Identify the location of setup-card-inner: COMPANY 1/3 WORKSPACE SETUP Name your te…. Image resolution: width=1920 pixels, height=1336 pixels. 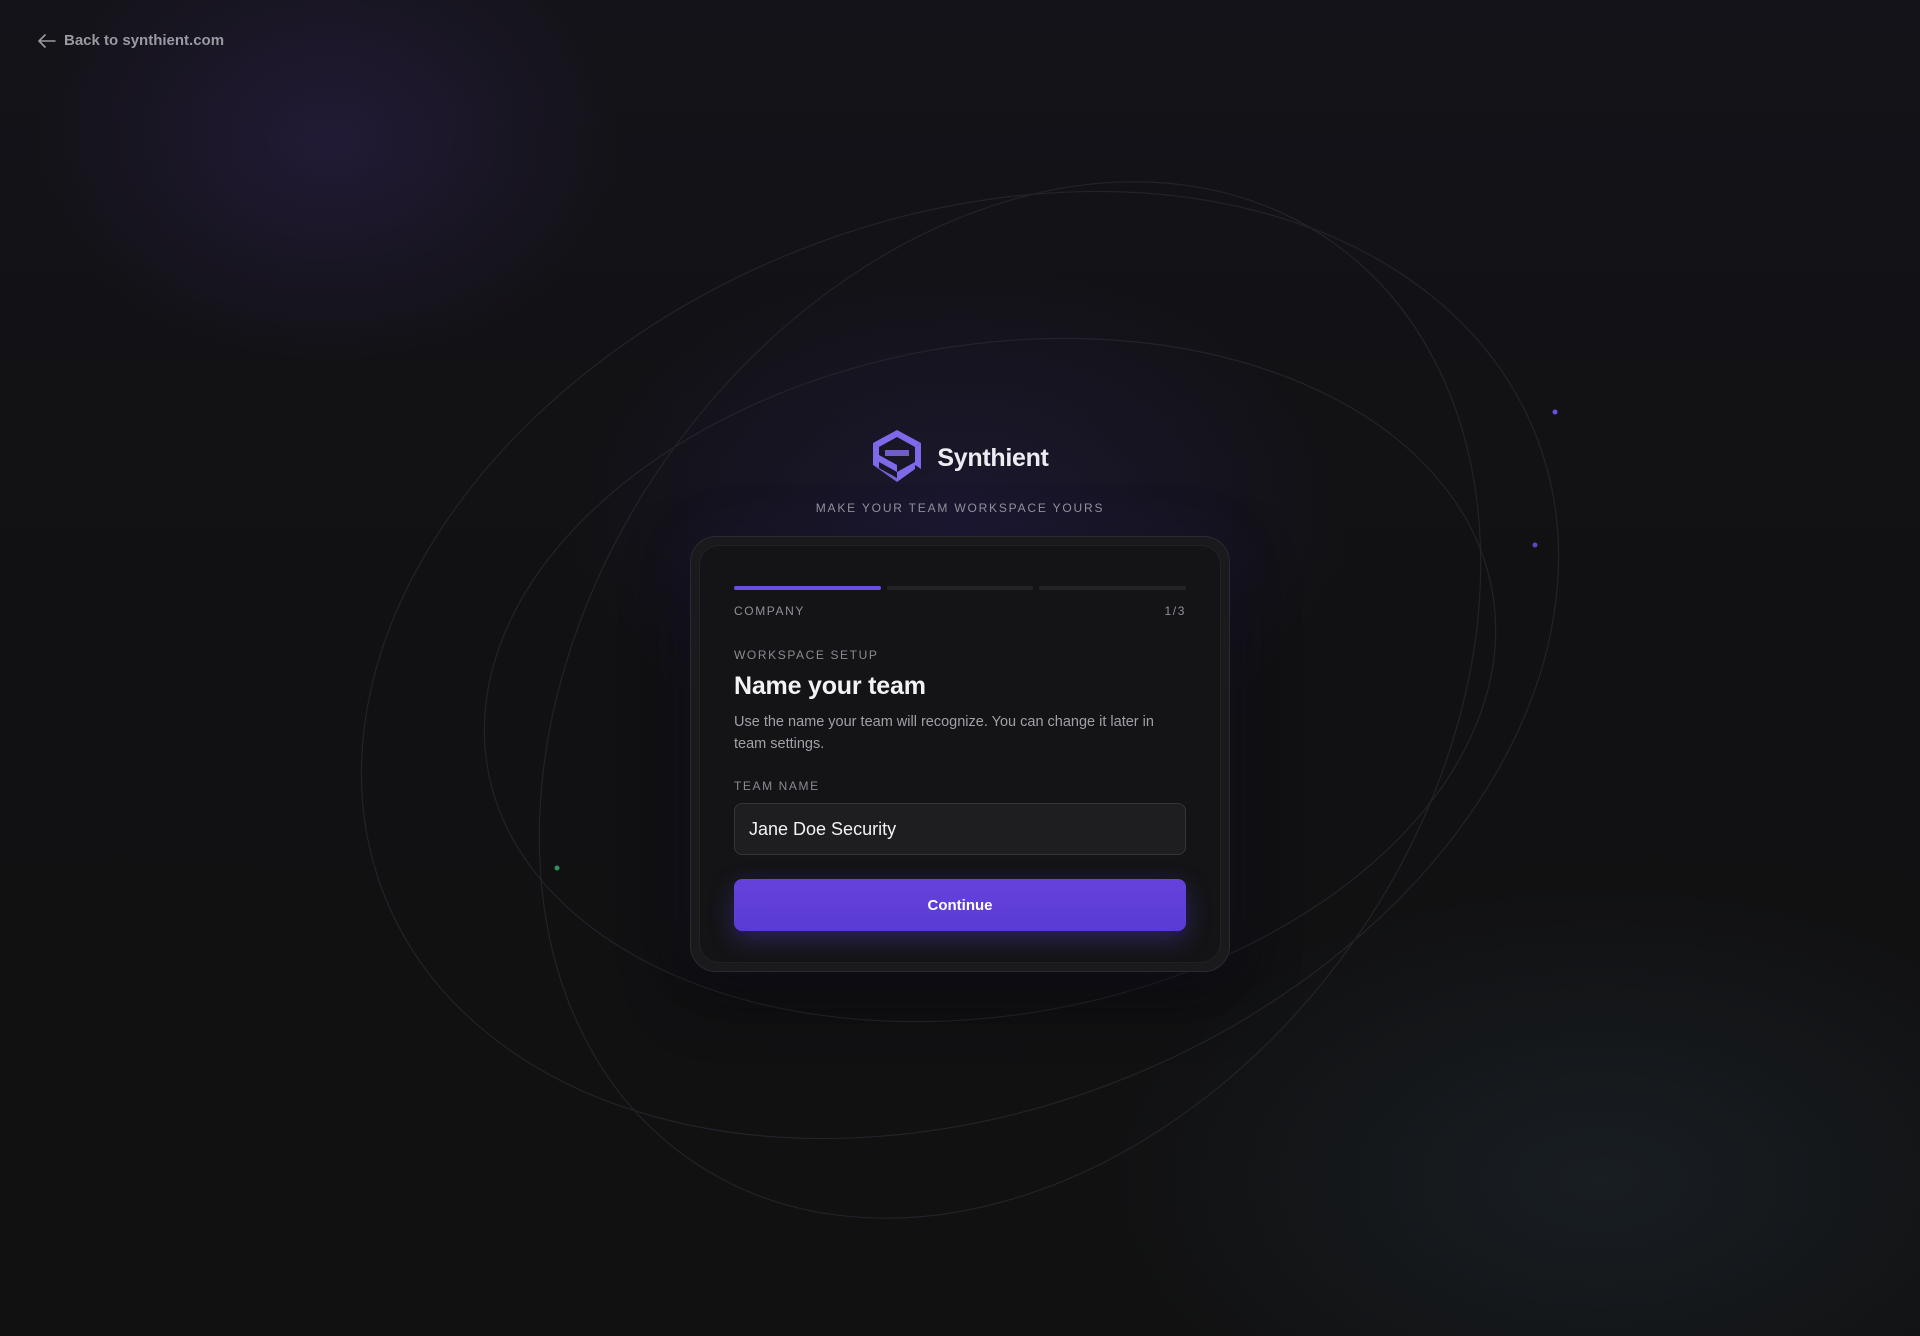
(960, 754).